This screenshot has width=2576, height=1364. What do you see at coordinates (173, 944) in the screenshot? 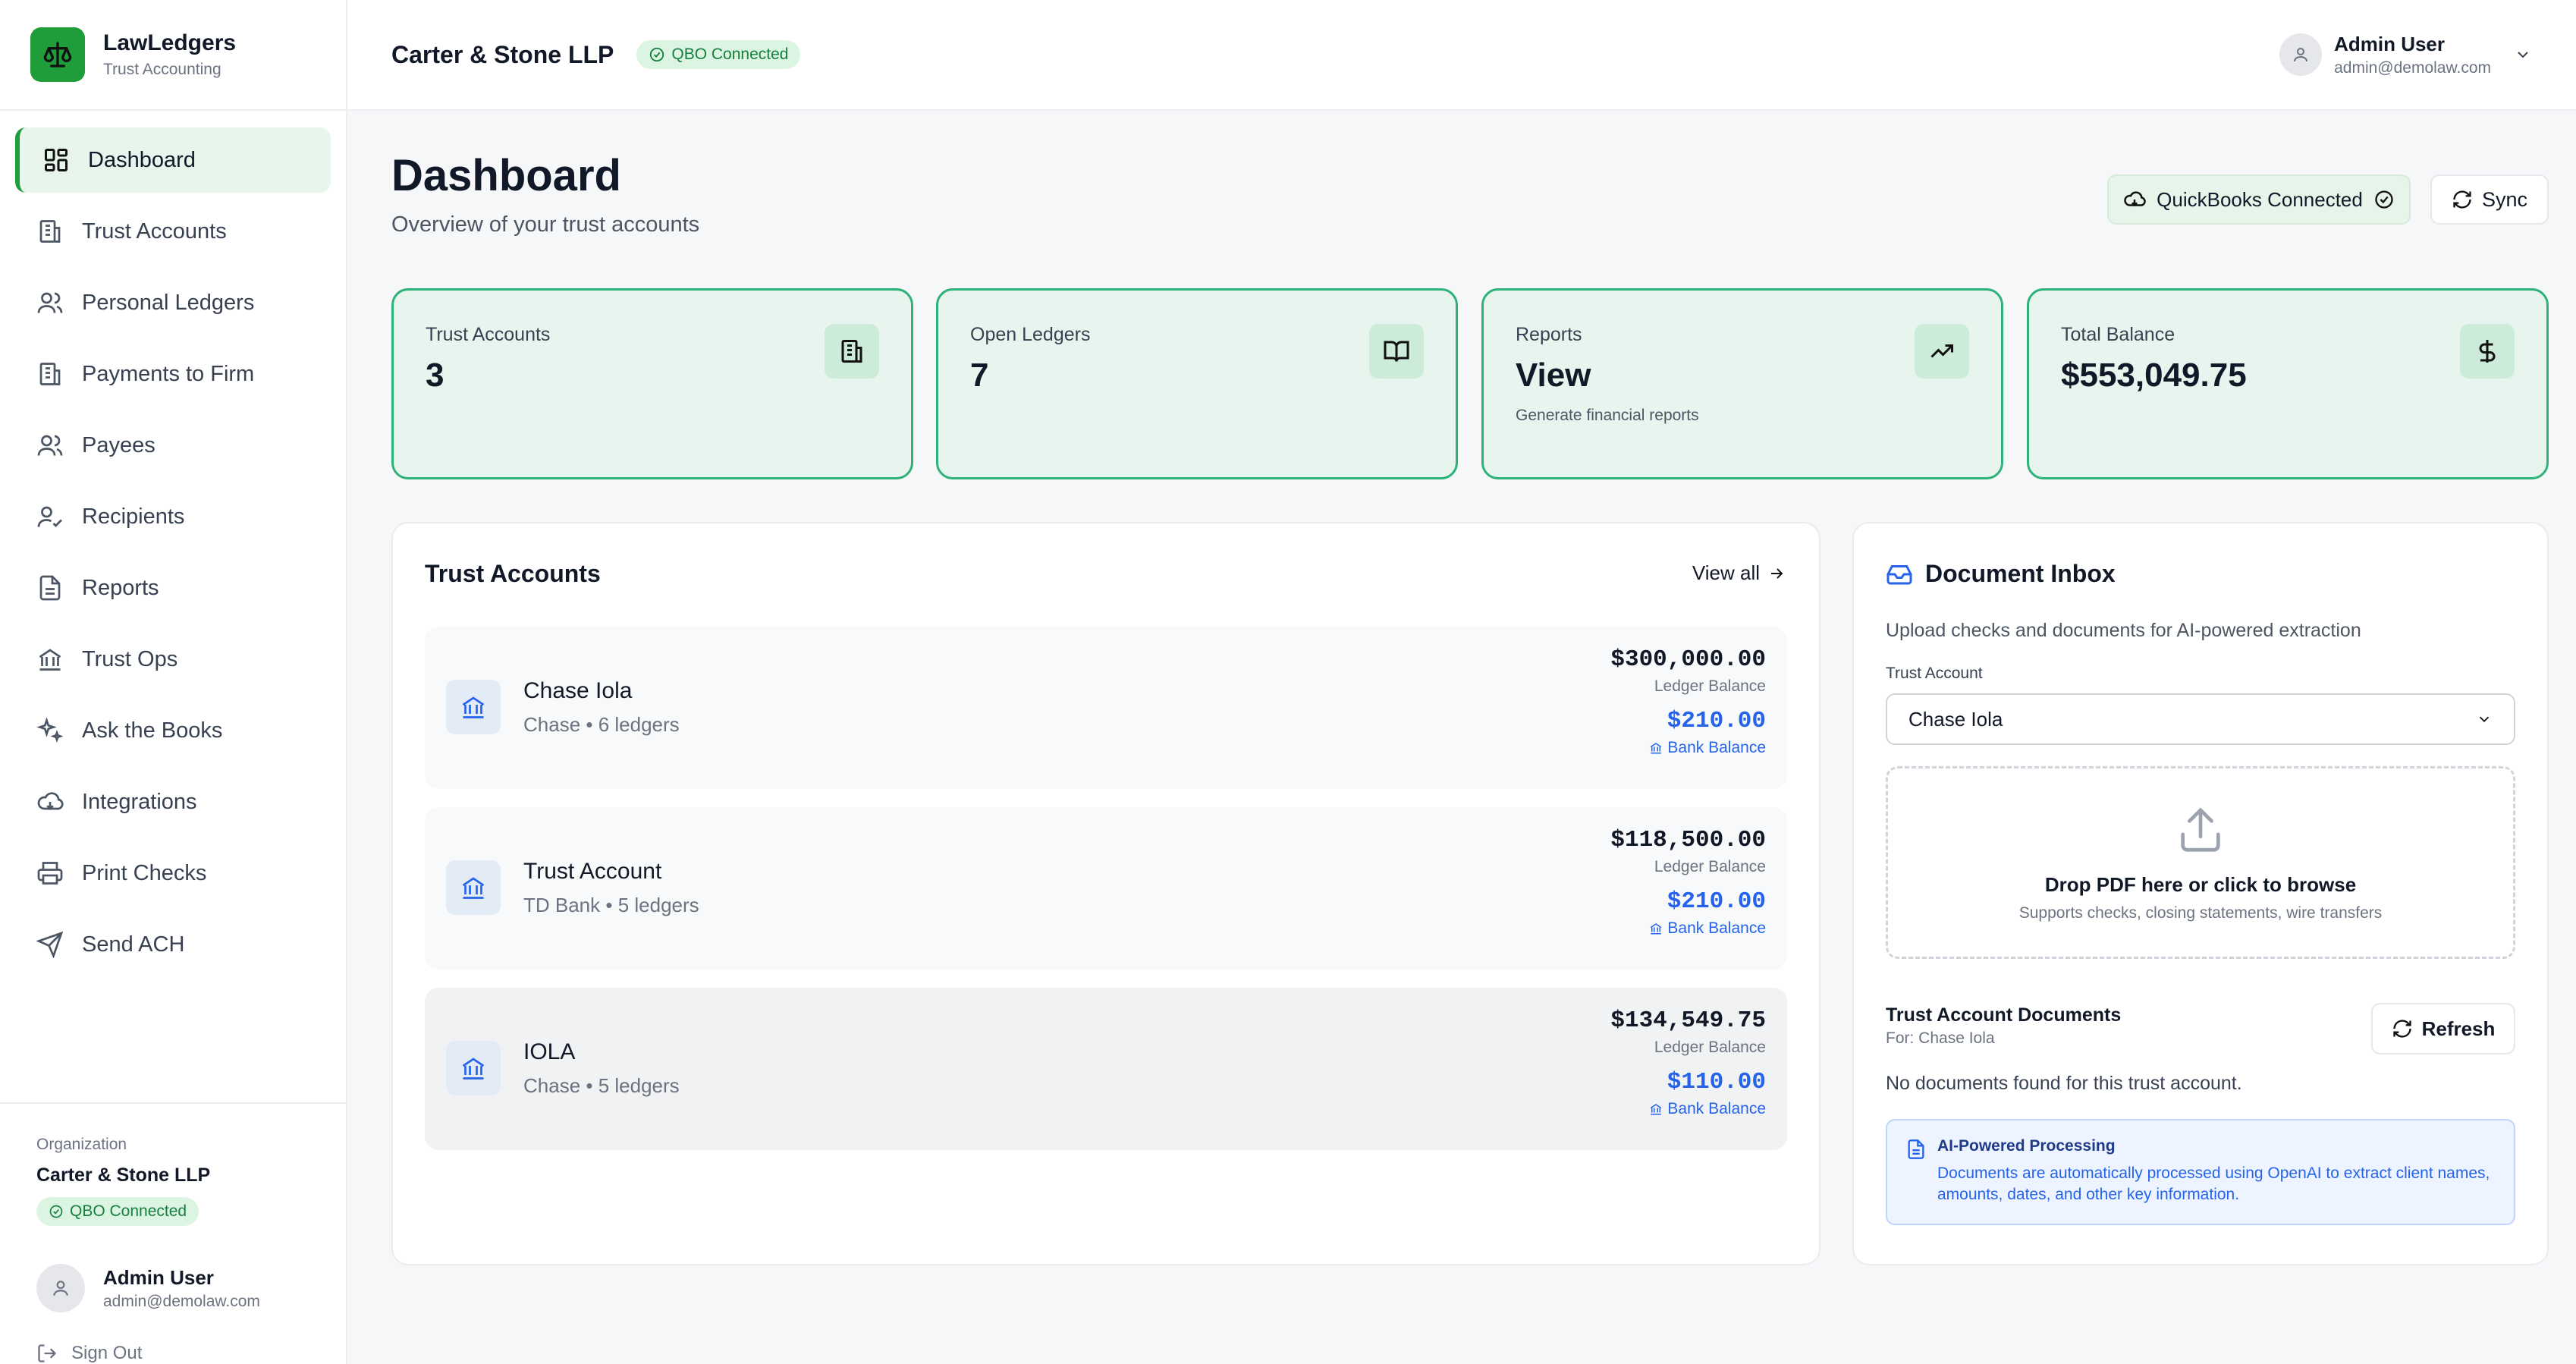
I see `sidebar-item-send-ach: Send ACH` at bounding box center [173, 944].